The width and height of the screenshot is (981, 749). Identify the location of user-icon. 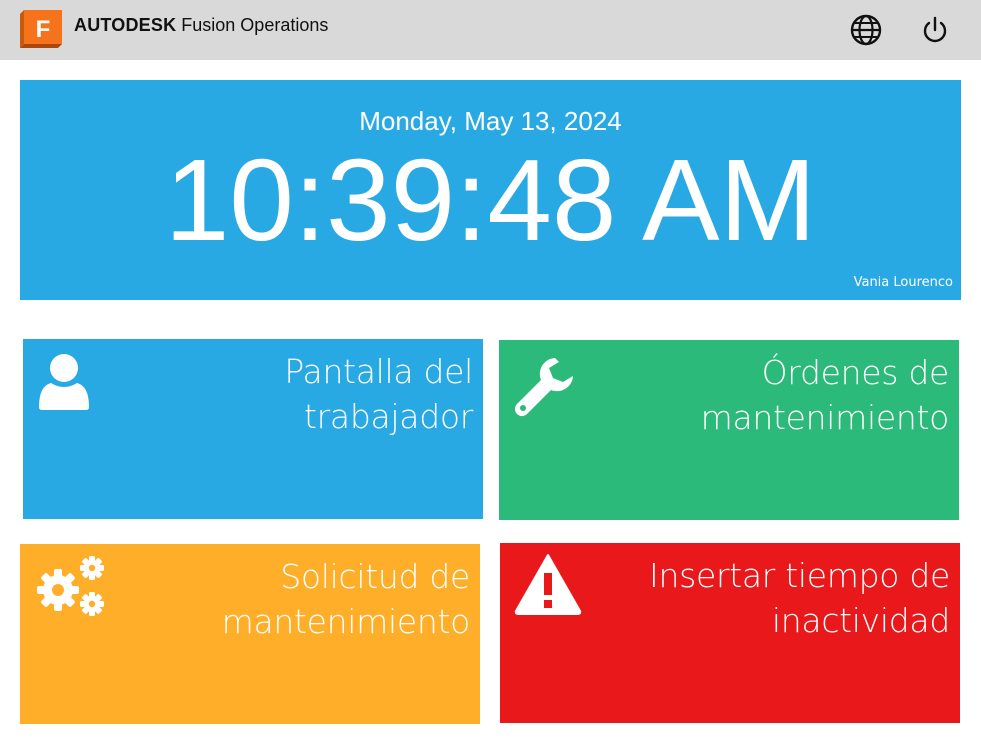
(64, 382).